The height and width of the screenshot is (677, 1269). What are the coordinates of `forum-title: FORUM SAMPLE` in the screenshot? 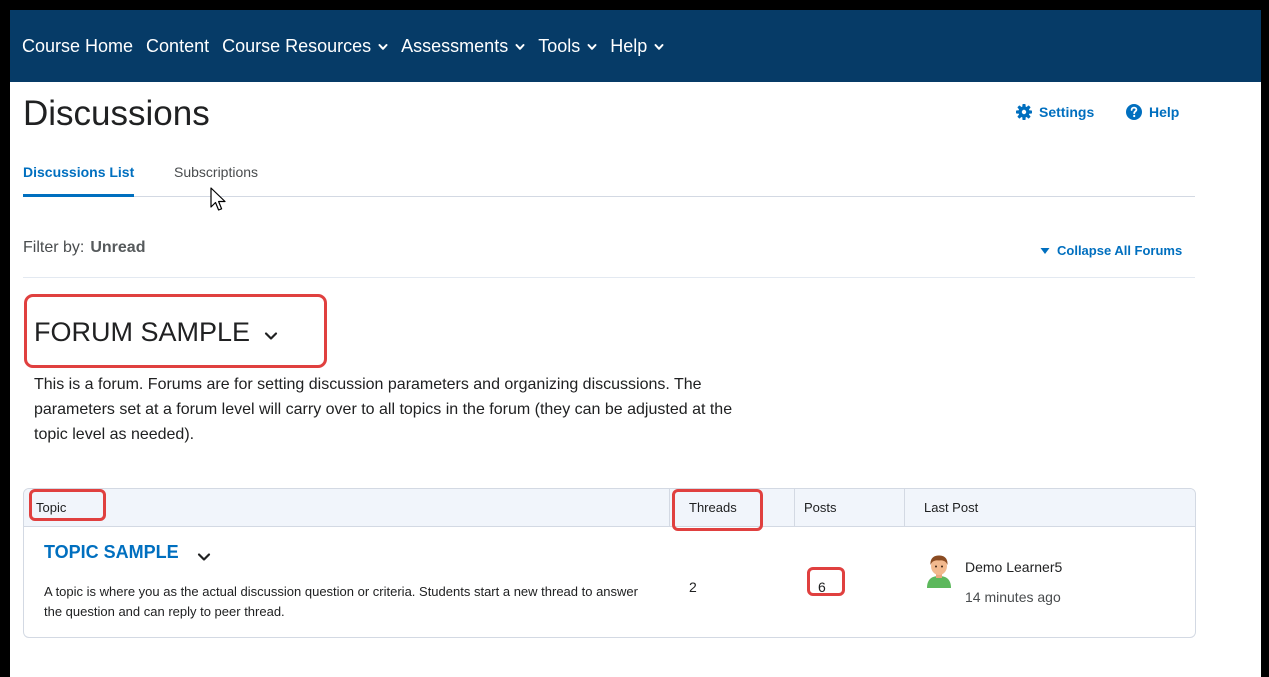 It's located at (156, 332).